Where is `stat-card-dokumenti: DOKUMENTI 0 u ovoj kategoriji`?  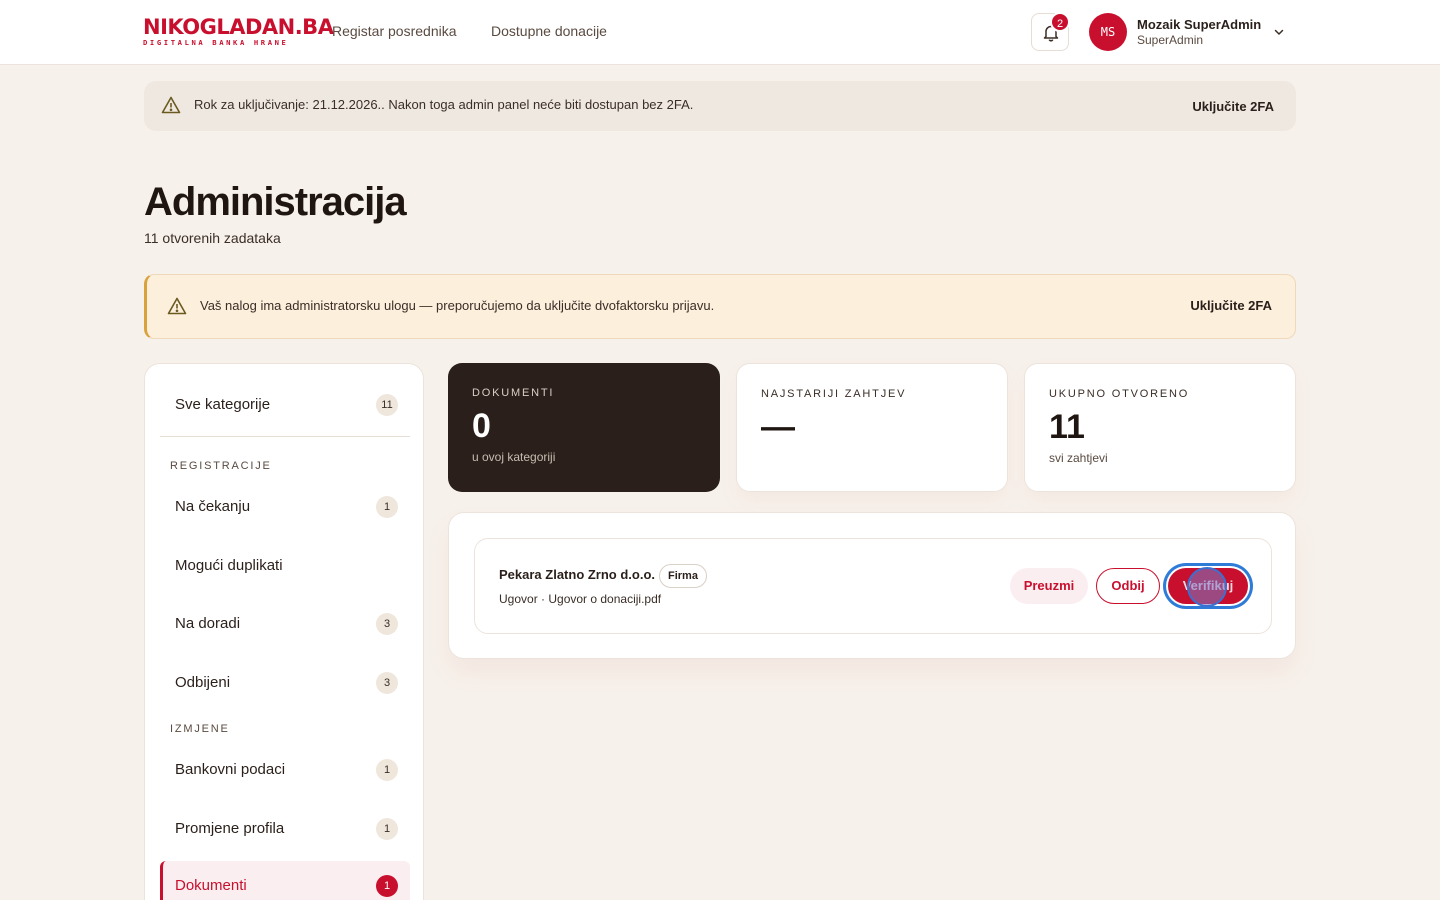 stat-card-dokumenti: DOKUMENTI 0 u ovoj kategoriji is located at coordinates (584, 427).